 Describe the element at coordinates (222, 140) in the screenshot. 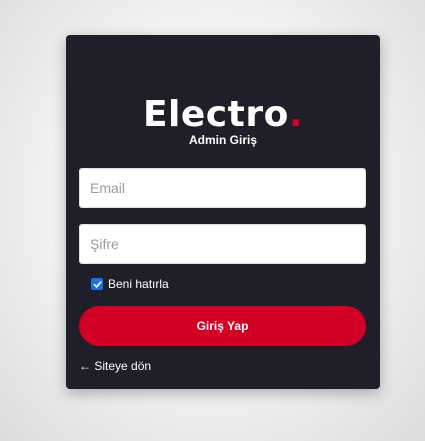

I see `login-title: Admin Giriş` at that location.